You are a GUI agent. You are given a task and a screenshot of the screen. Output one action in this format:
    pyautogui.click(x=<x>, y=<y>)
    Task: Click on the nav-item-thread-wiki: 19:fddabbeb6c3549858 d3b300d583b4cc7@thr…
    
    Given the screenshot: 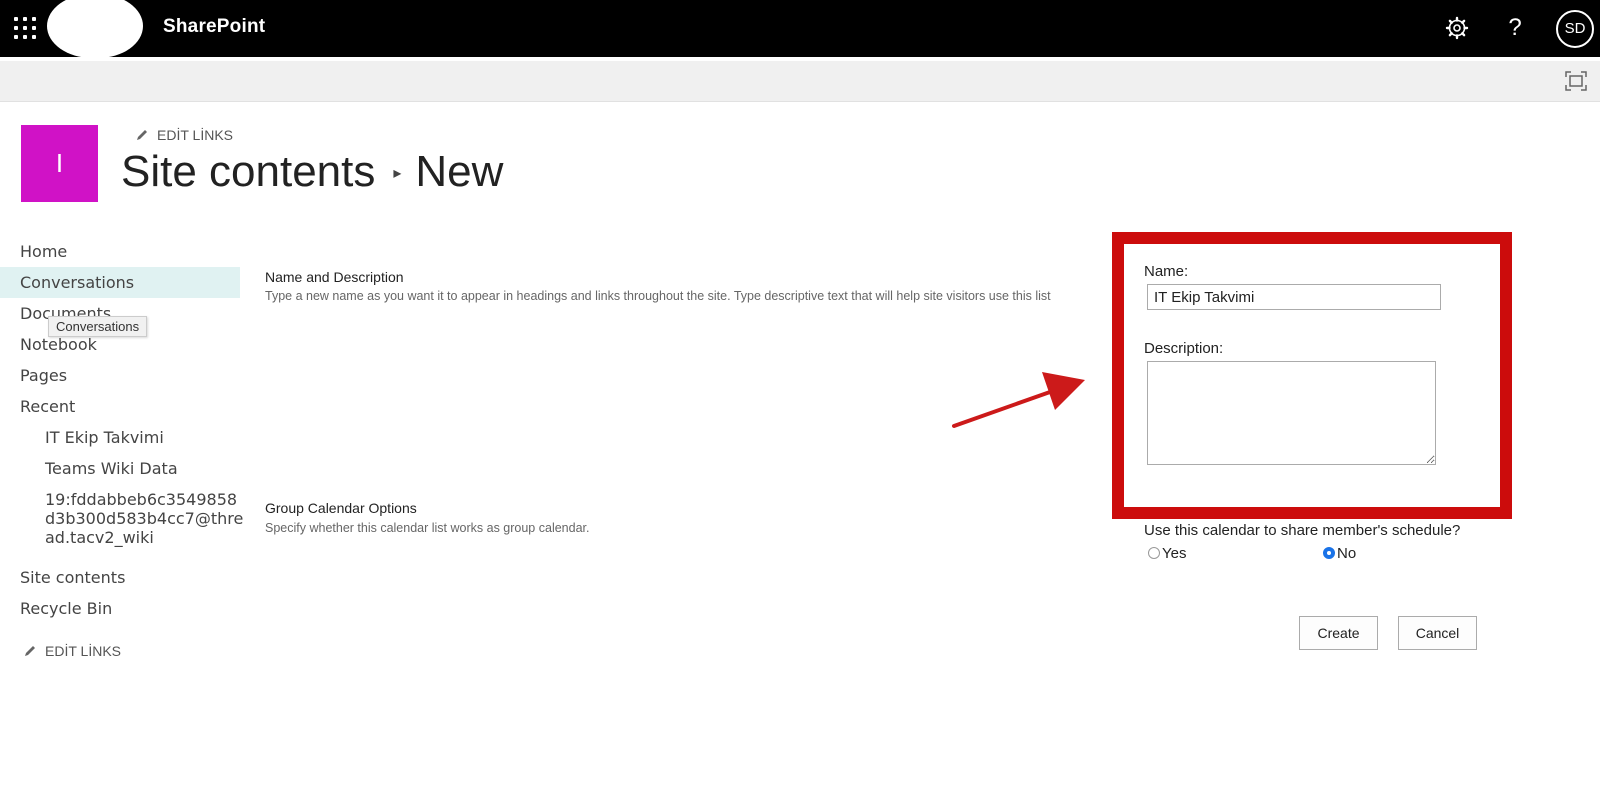 What is the action you would take?
    pyautogui.click(x=122, y=515)
    